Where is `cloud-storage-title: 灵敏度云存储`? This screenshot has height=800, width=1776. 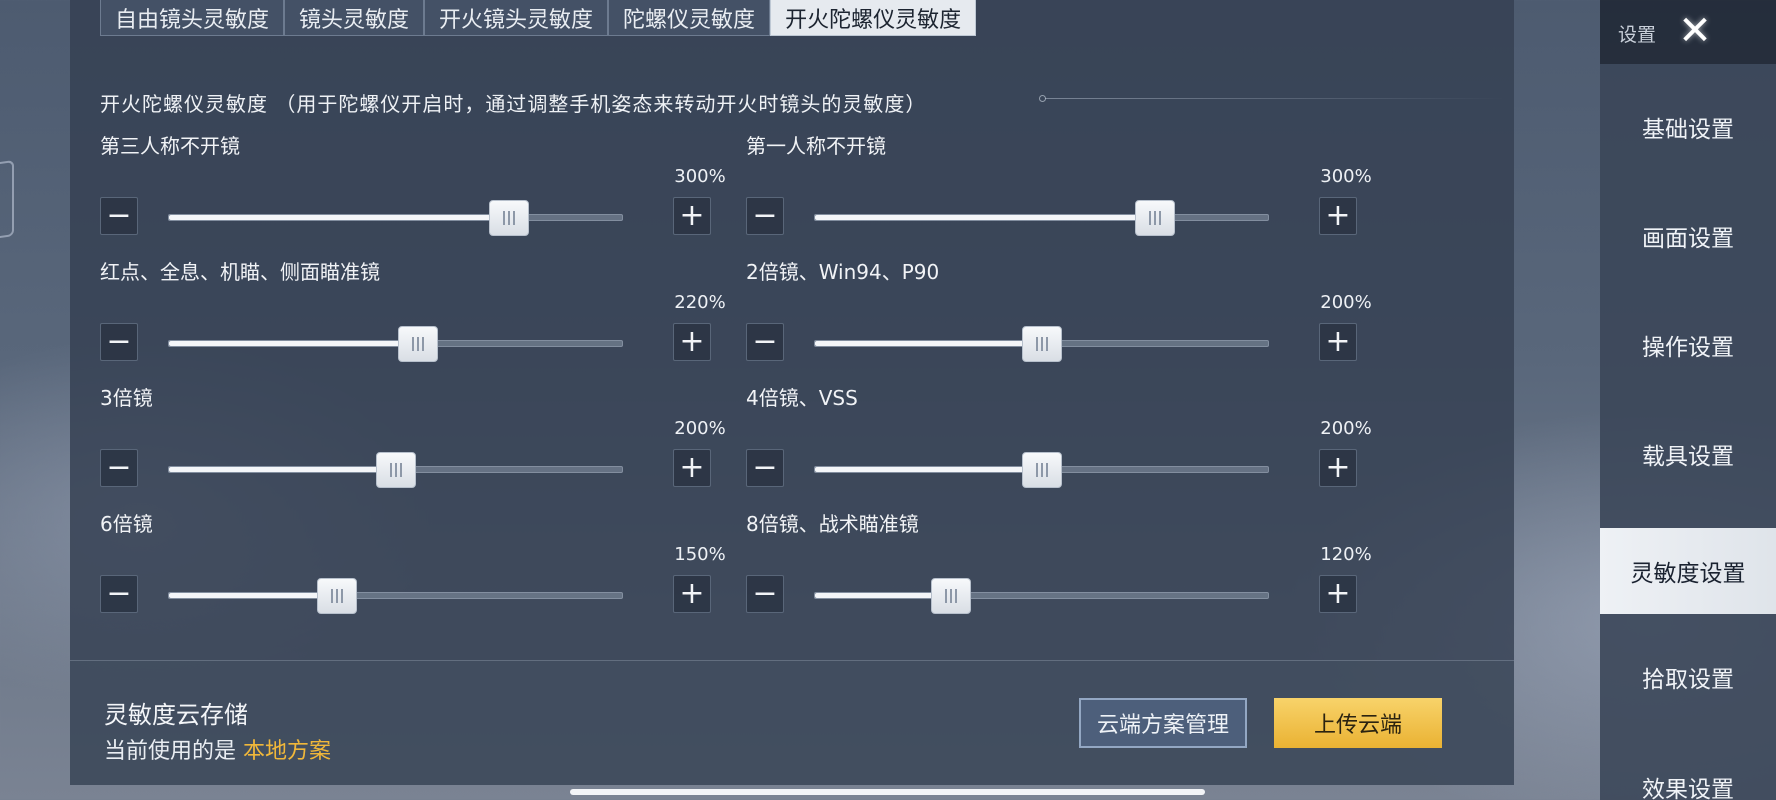
cloud-storage-title: 灵敏度云存储 is located at coordinates (176, 715).